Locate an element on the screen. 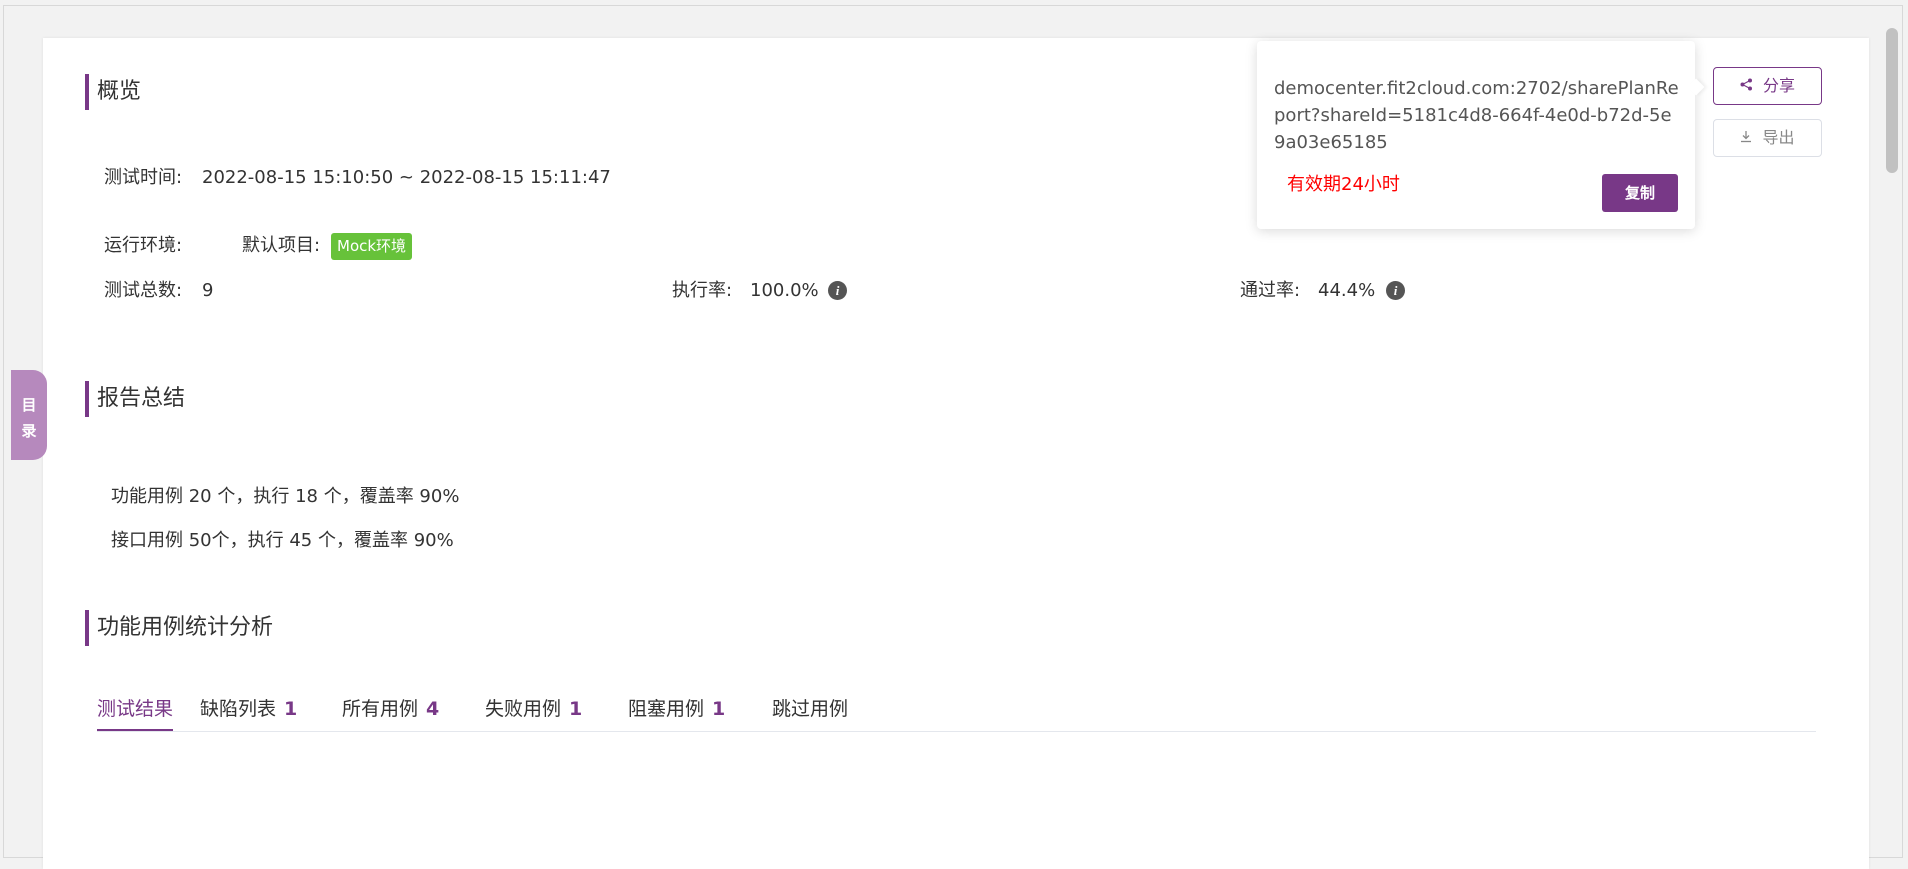 The height and width of the screenshot is (869, 1908). tab-all-cases: 所有用例 4 is located at coordinates (390, 709).